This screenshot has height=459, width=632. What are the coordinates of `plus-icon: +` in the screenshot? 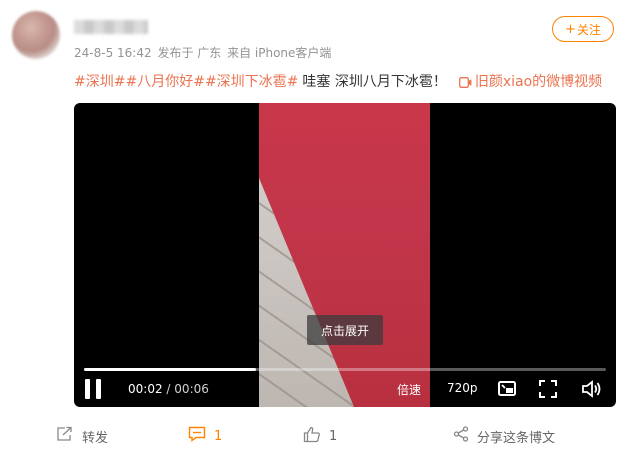 It's located at (570, 29).